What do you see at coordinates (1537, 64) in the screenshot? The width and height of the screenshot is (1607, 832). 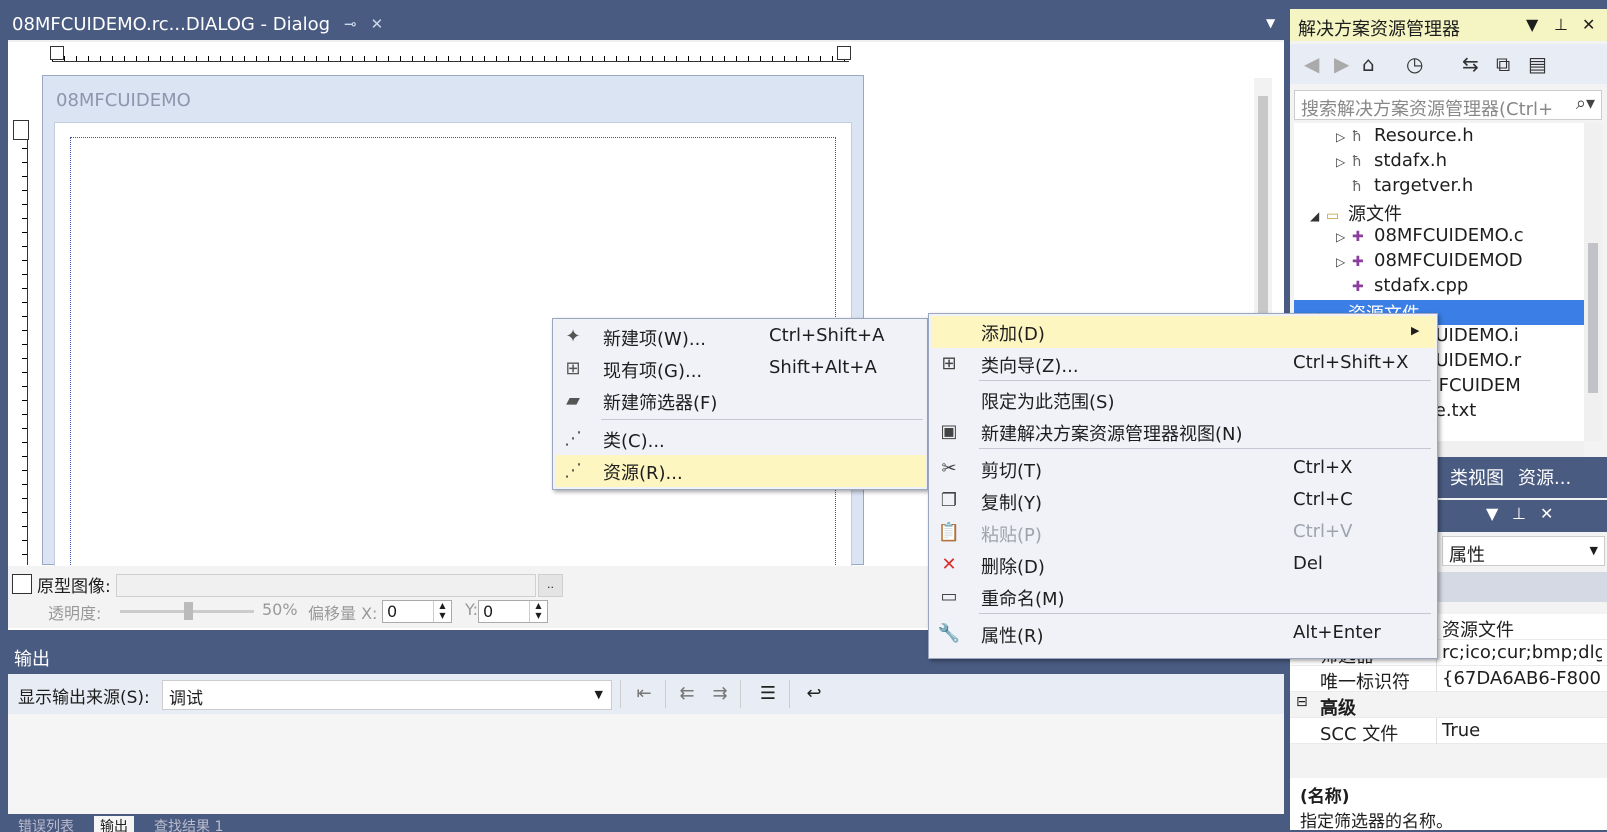 I see `properties-icon: ▤` at bounding box center [1537, 64].